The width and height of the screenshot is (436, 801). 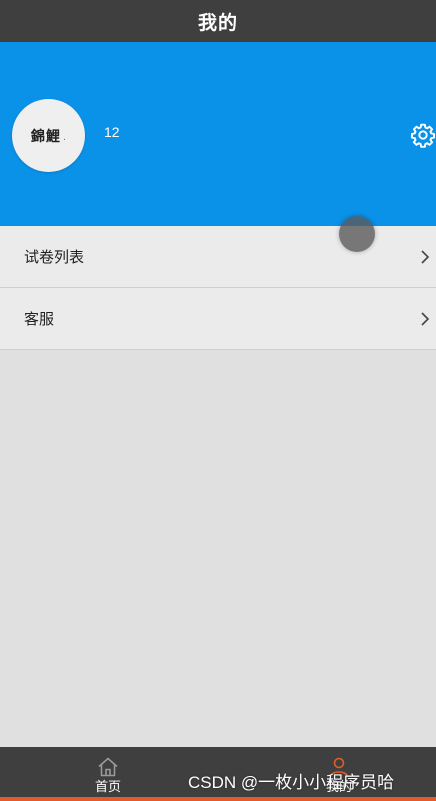 I want to click on gear-icon, so click(x=423, y=135).